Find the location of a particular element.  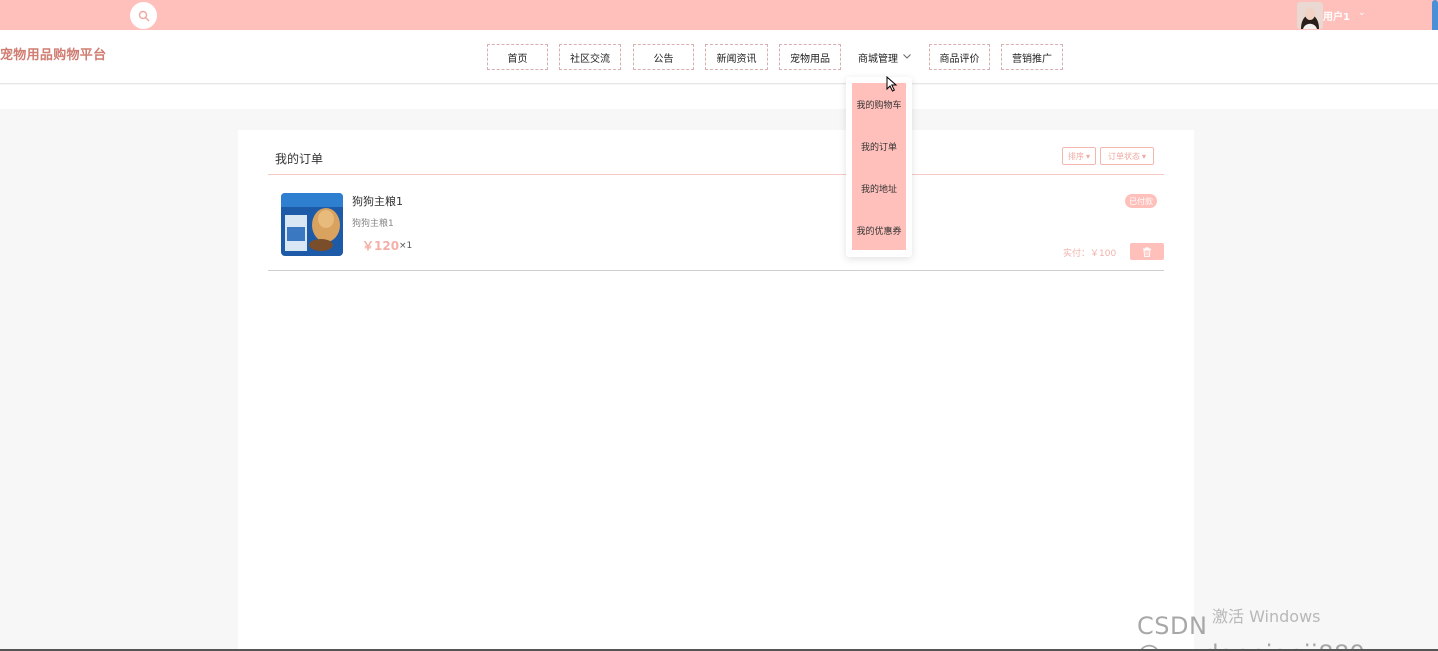

delete-button is located at coordinates (1147, 251).